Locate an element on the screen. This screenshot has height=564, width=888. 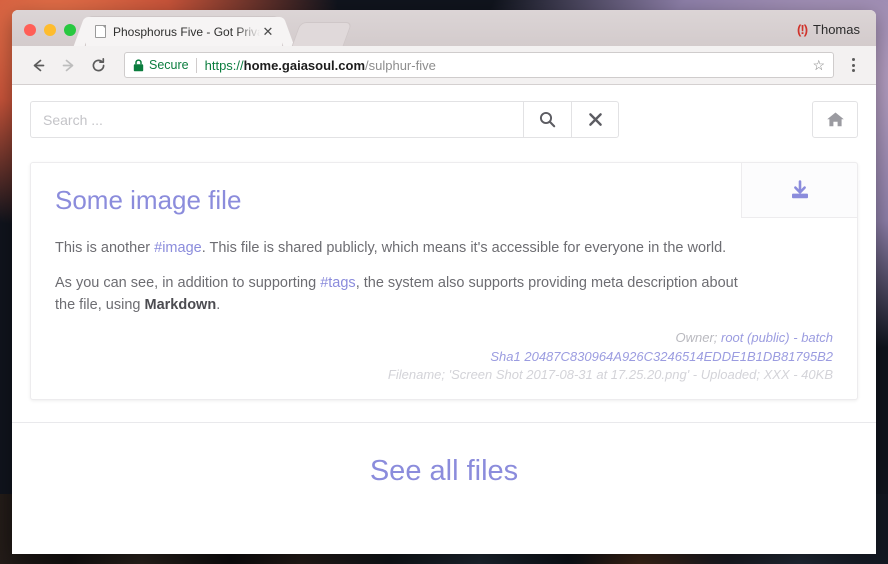
page-icon is located at coordinates (100, 31).